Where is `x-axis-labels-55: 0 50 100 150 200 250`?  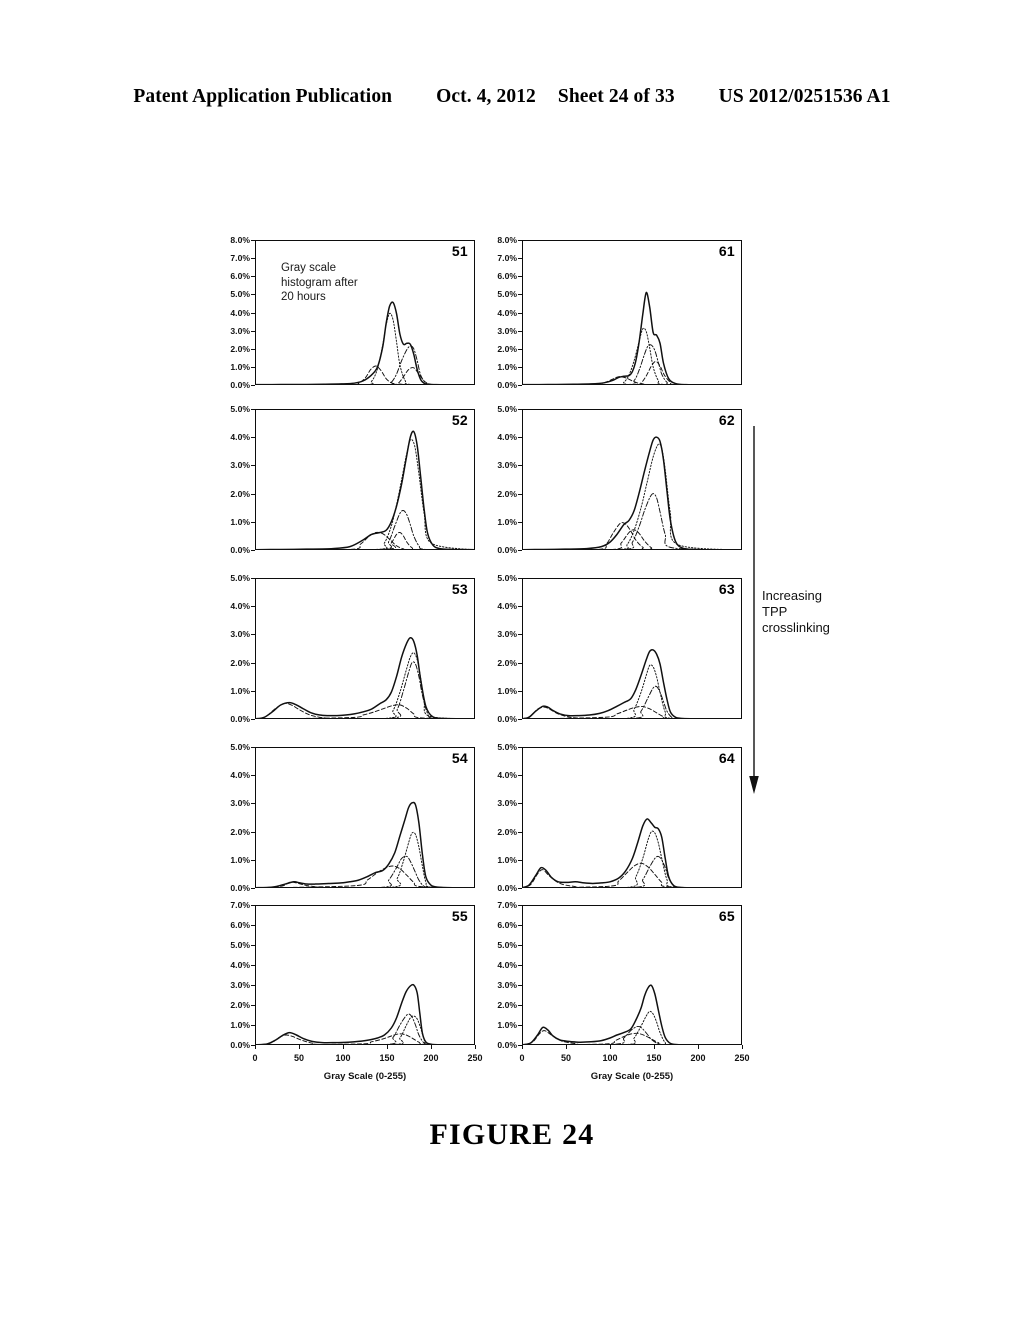 x-axis-labels-55: 0 50 100 150 200 250 is located at coordinates (367, 1060).